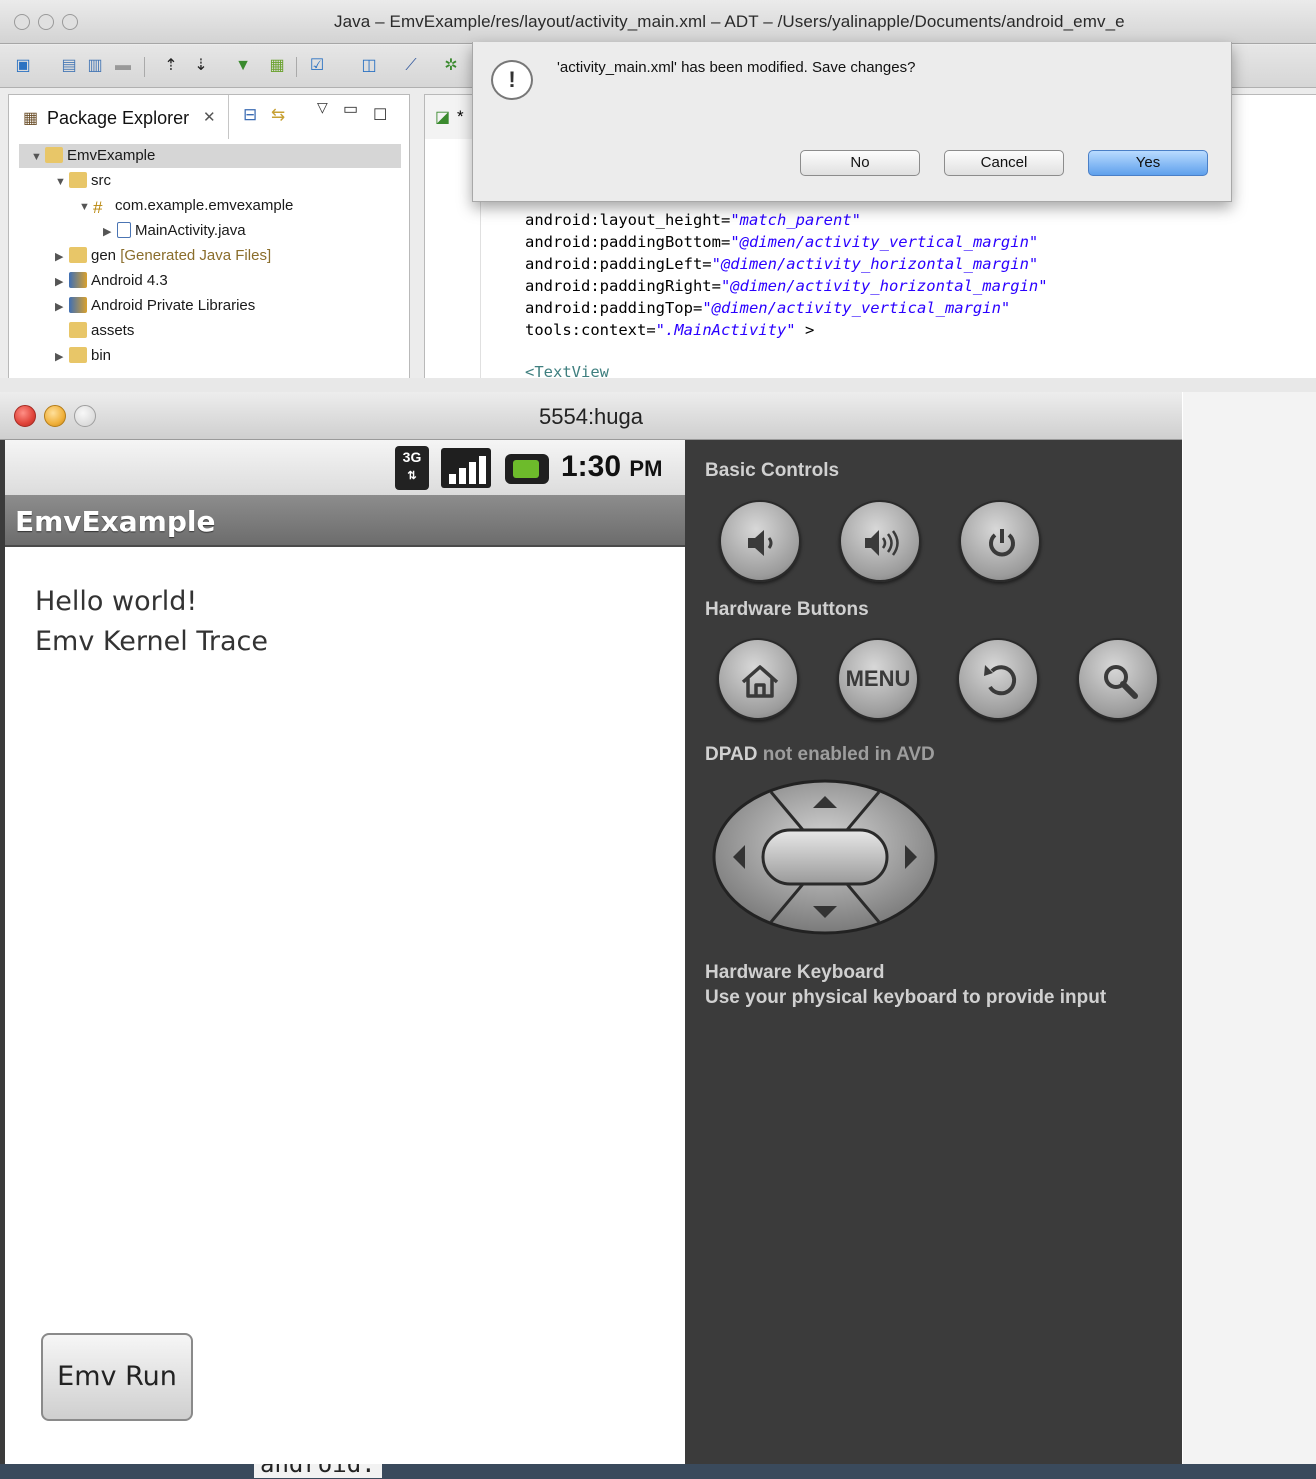  Describe the element at coordinates (1249, 935) in the screenshot. I see `background-window-edge` at that location.